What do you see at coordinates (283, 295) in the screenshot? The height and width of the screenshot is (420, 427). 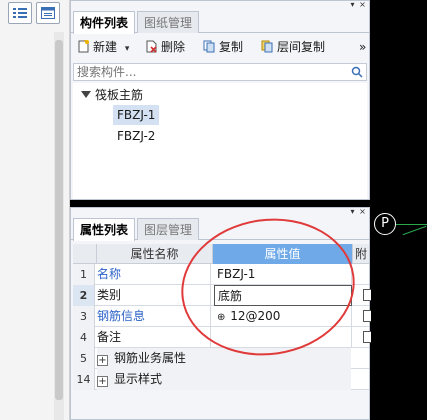 I see `property-value-editor: 底筋` at bounding box center [283, 295].